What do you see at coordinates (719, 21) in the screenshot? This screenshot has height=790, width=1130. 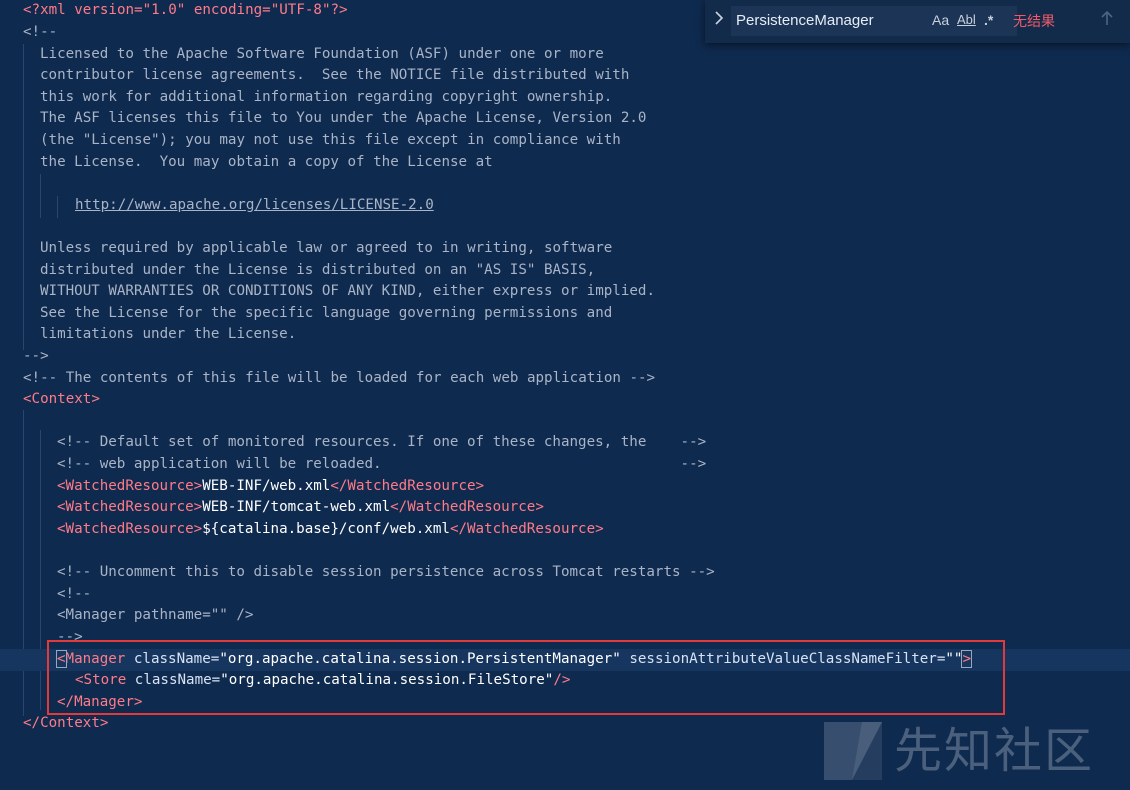 I see `chevron-right-icon` at bounding box center [719, 21].